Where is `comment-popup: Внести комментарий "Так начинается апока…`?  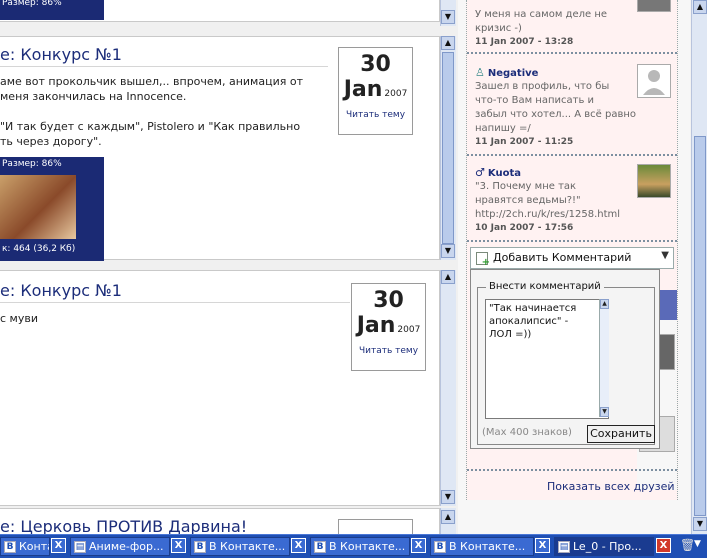
comment-popup: Внести комментарий "Так начинается апока… is located at coordinates (565, 359).